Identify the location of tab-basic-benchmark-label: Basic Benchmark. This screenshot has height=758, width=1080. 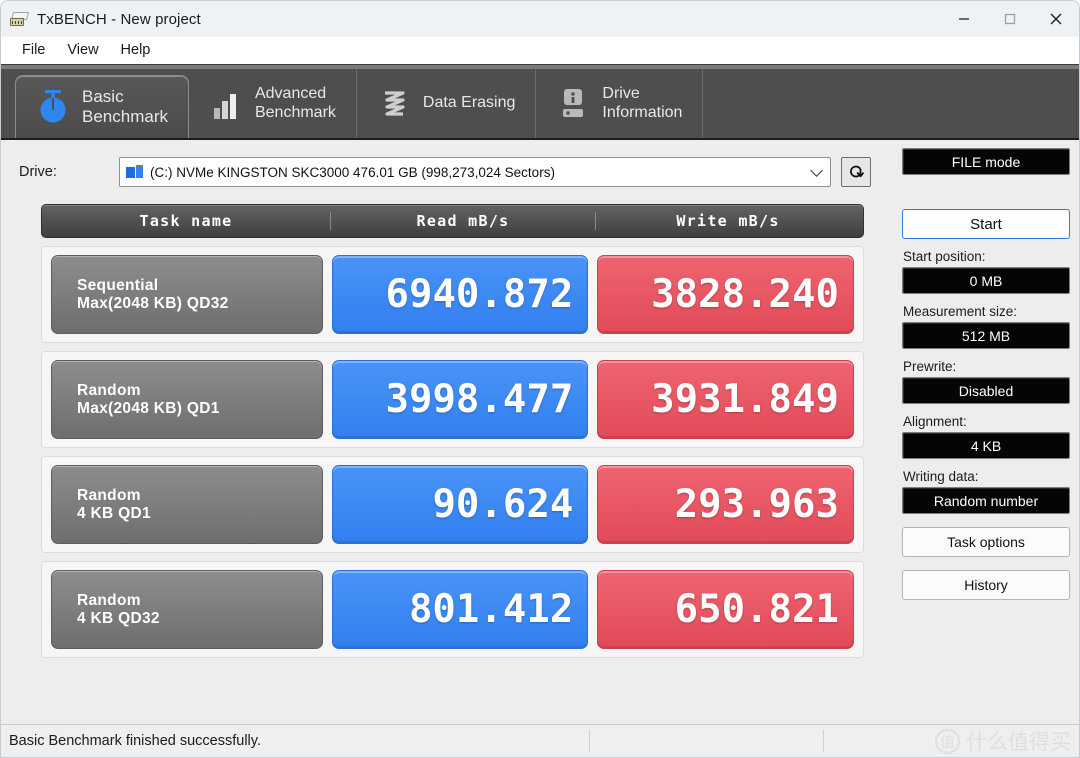
(125, 106).